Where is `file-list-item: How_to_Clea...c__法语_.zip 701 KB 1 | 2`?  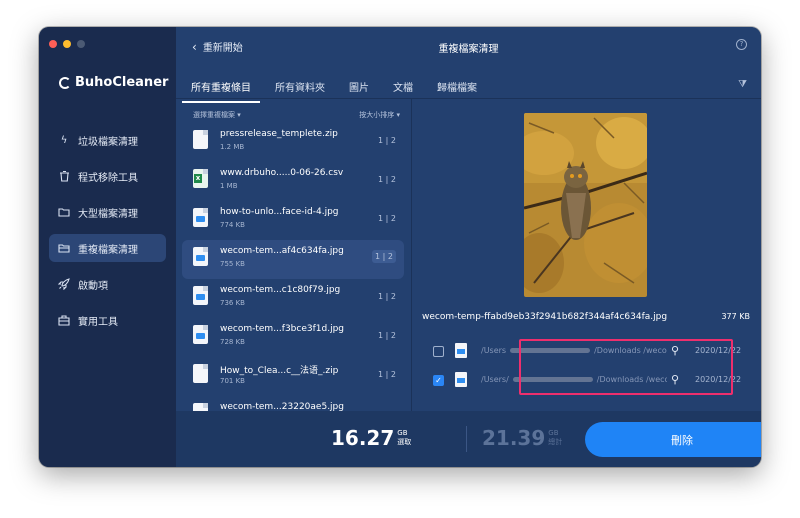 file-list-item: How_to_Clea...c__法语_.zip 701 KB 1 | 2 is located at coordinates (293, 376).